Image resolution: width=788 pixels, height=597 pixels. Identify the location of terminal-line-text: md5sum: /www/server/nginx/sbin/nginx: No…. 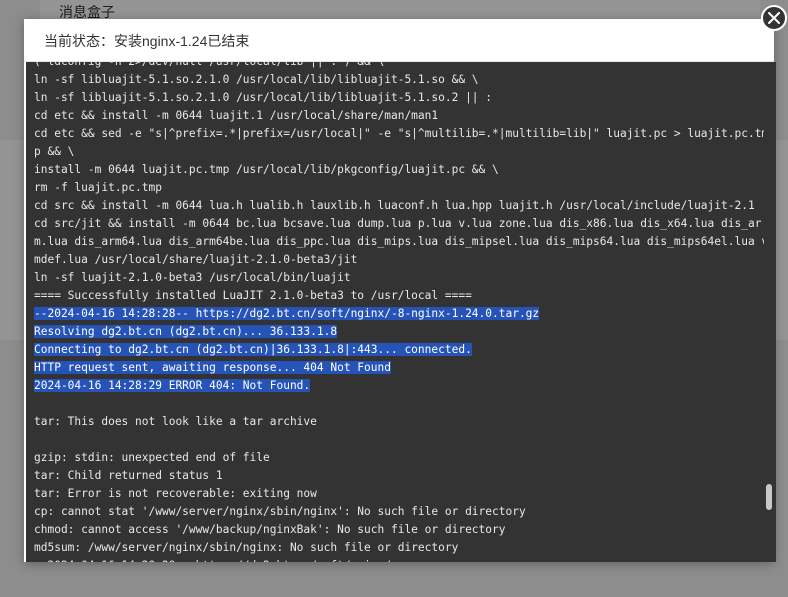
(246, 547).